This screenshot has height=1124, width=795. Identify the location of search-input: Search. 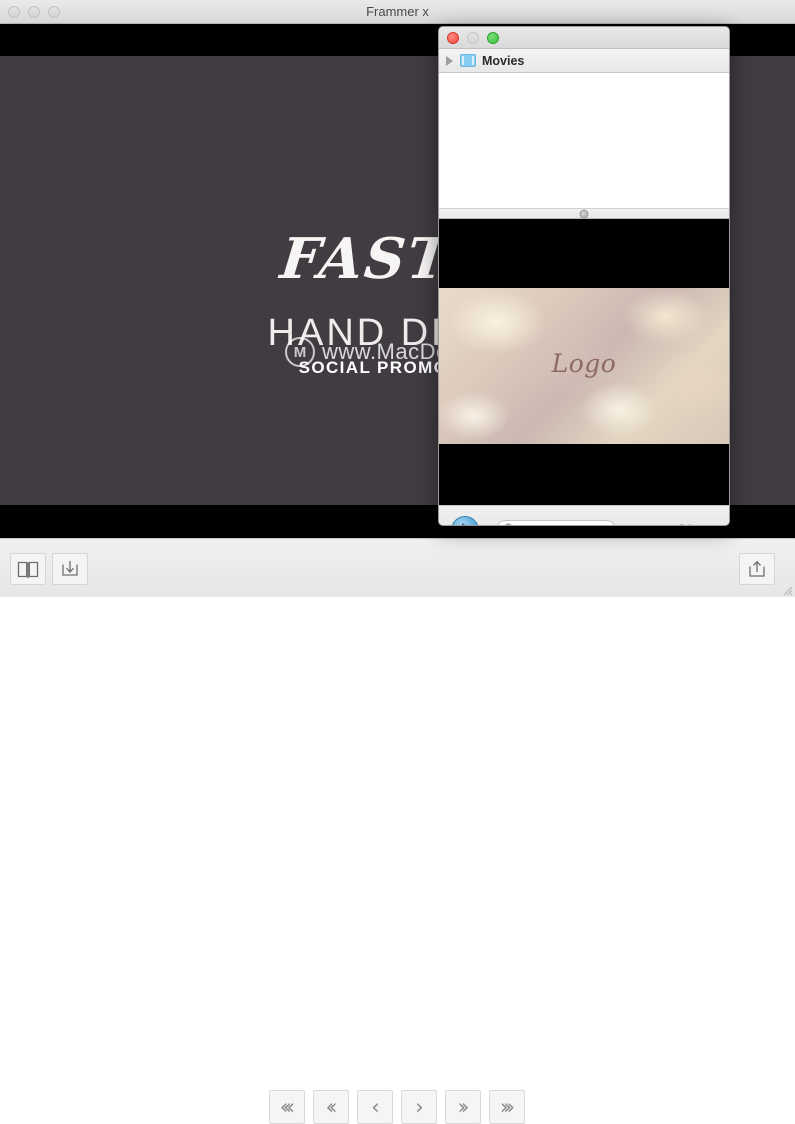
(556, 523).